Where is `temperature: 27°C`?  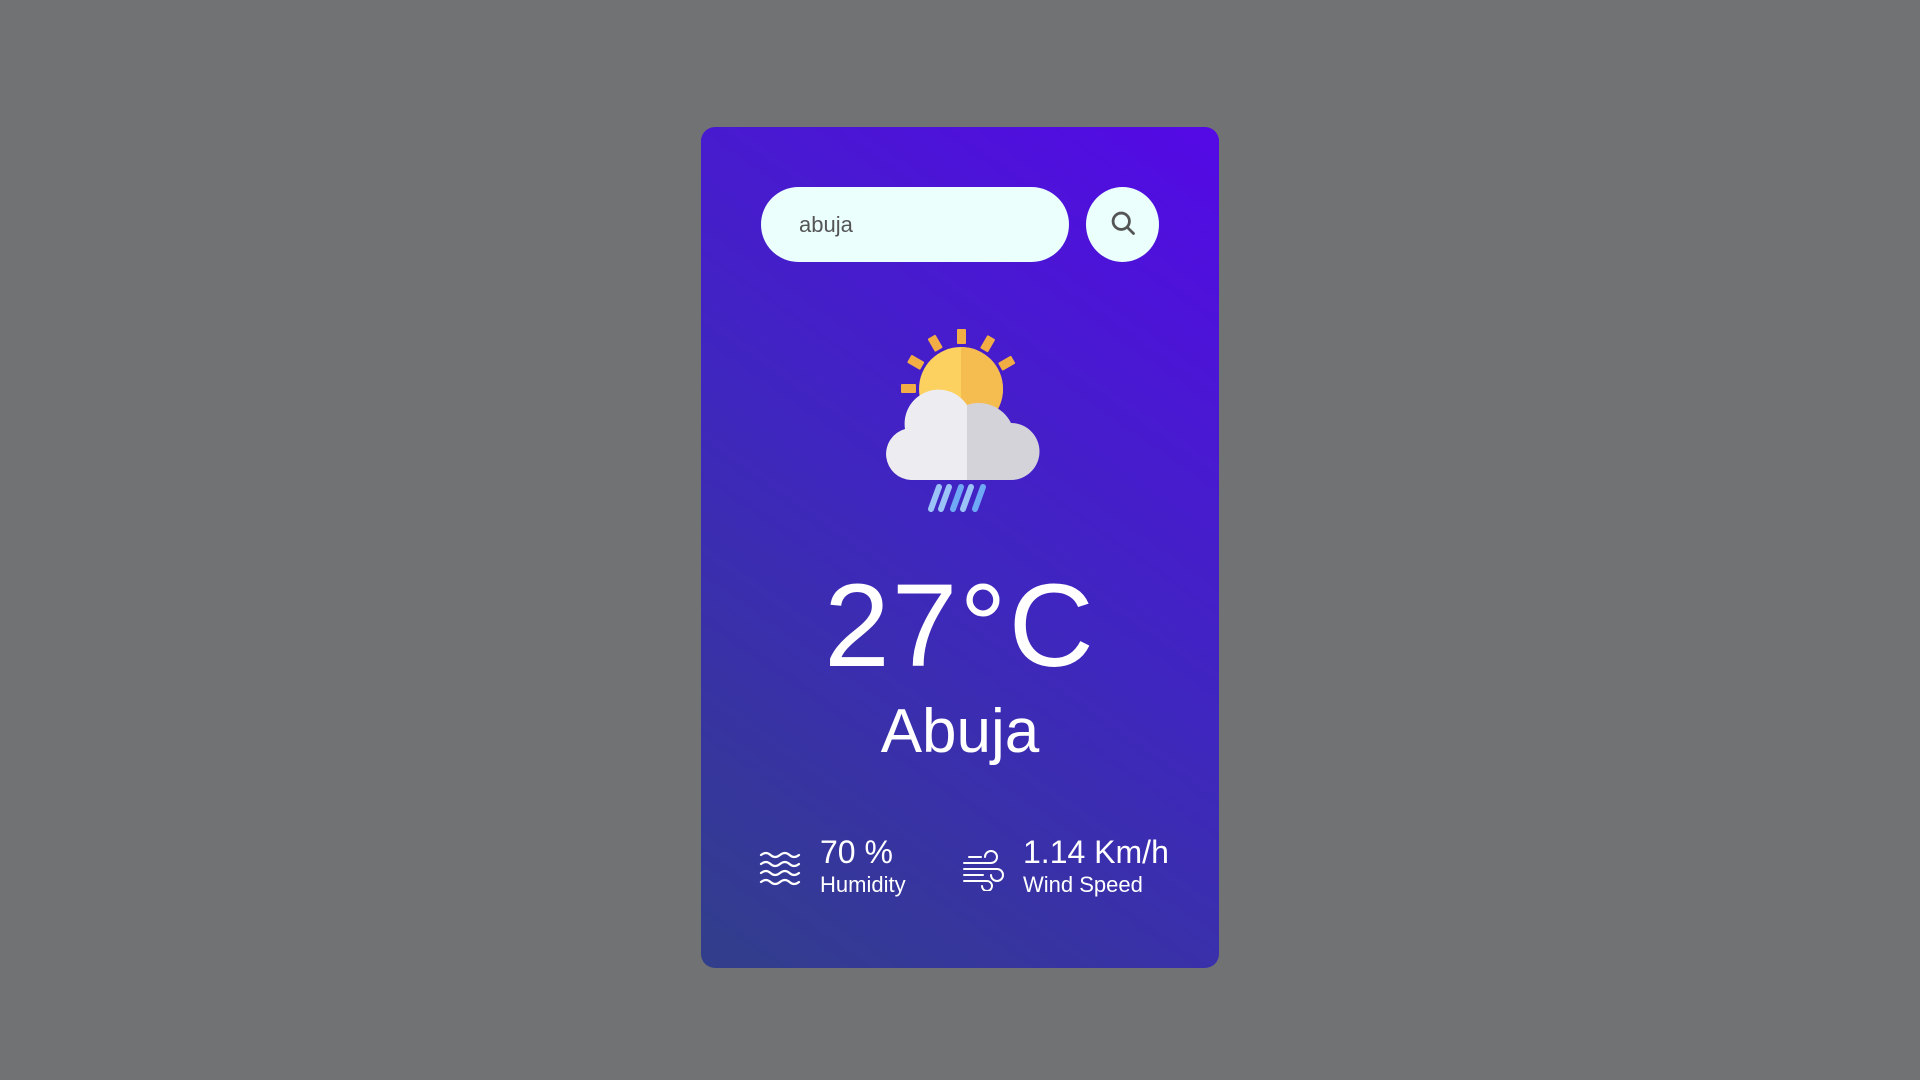
temperature: 27°C is located at coordinates (960, 626).